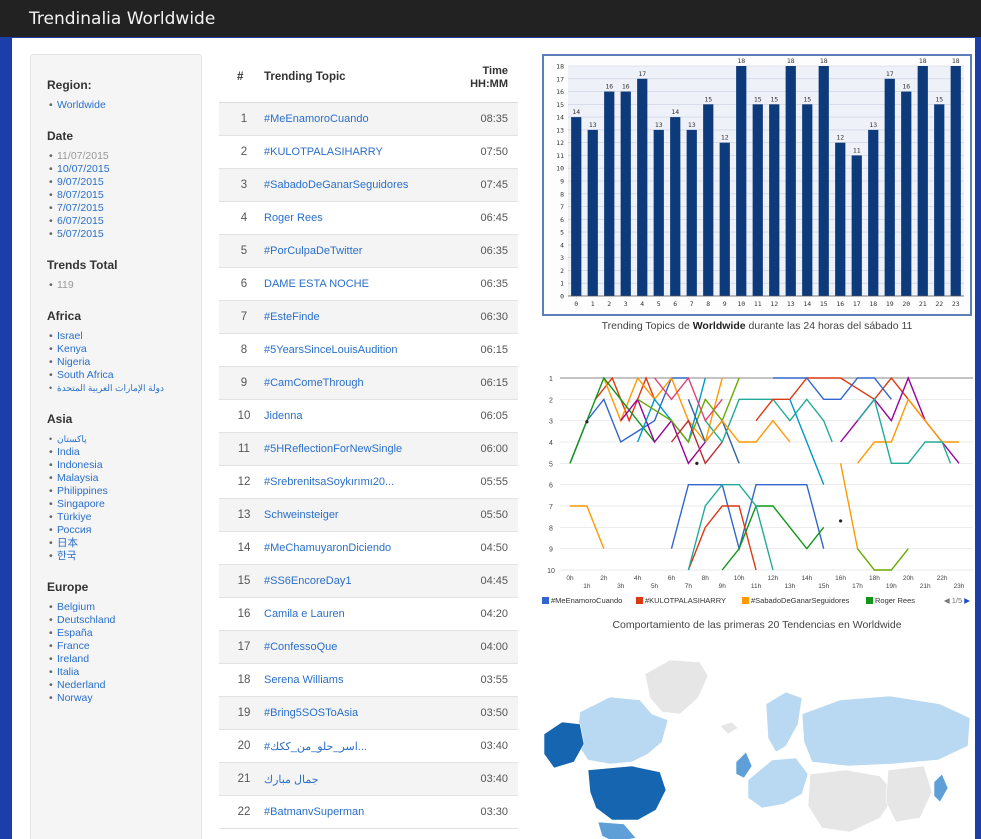 The height and width of the screenshot is (839, 981). What do you see at coordinates (582, 600) in the screenshot?
I see `legend-item: #MeEnamoroCuando` at bounding box center [582, 600].